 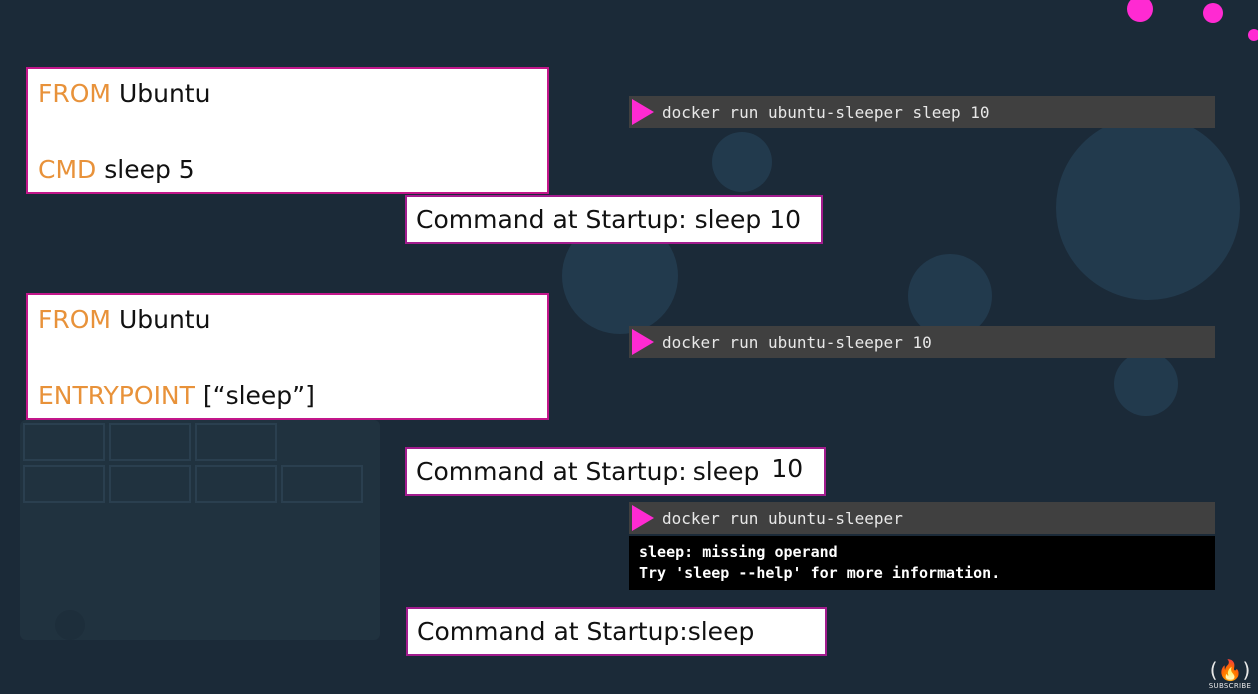 What do you see at coordinates (609, 219) in the screenshot?
I see `startup-text: Command at Startup: sleep 10` at bounding box center [609, 219].